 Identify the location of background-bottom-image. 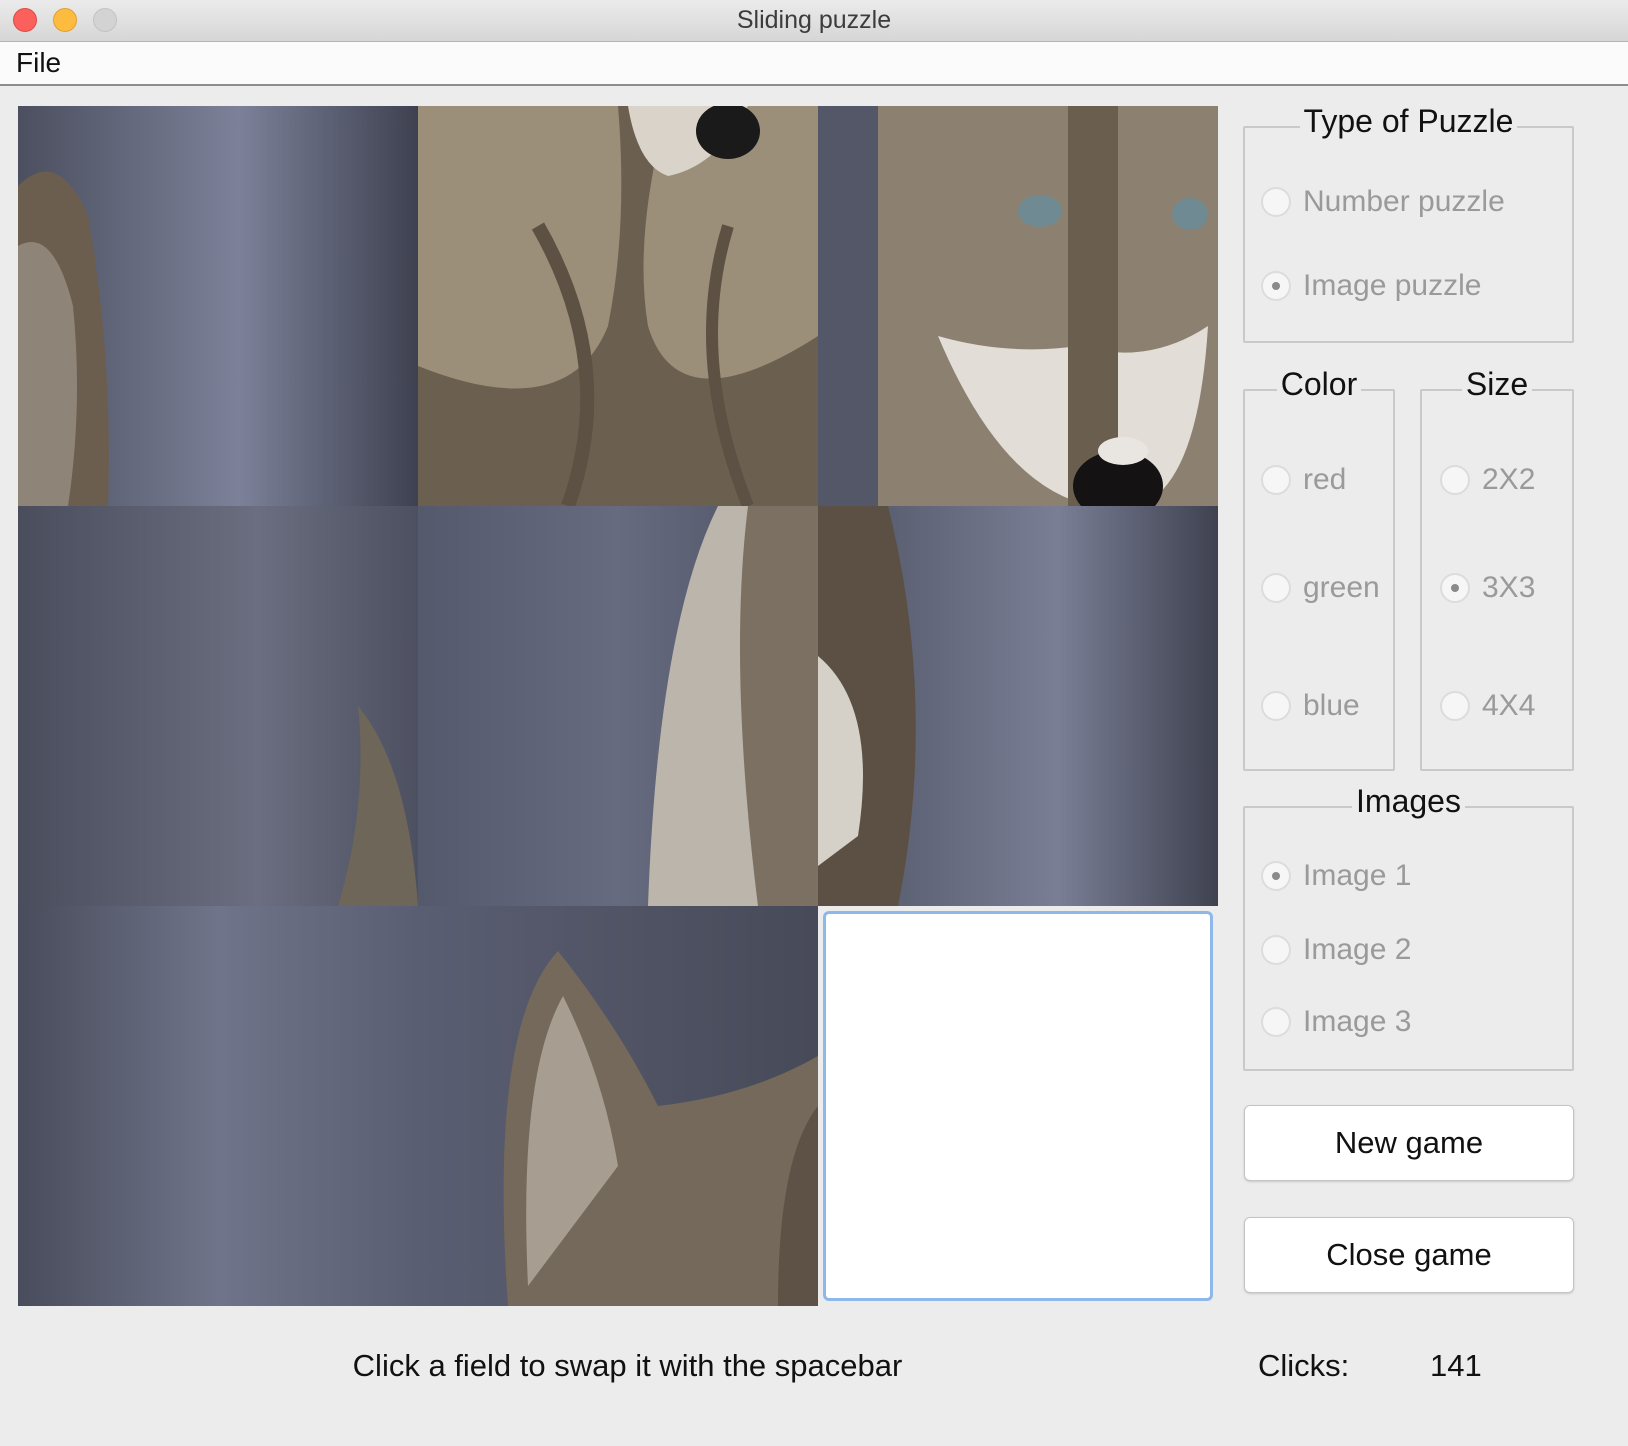
(218, 1106).